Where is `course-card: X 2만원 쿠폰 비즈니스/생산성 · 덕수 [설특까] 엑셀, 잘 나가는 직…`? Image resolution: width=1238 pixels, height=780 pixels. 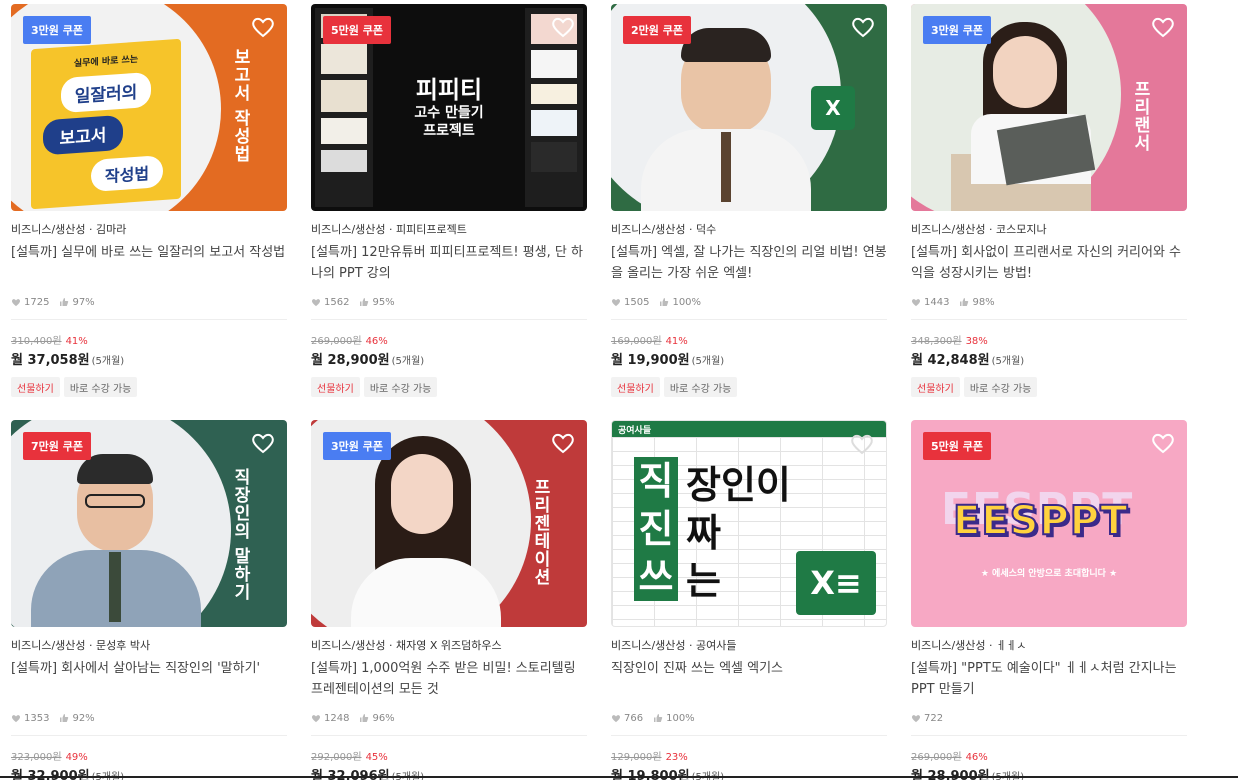 course-card: X 2만원 쿠폰 비즈니스/생산성 · 덕수 [설특까] 엑셀, 잘 나가는 직… is located at coordinates (749, 200).